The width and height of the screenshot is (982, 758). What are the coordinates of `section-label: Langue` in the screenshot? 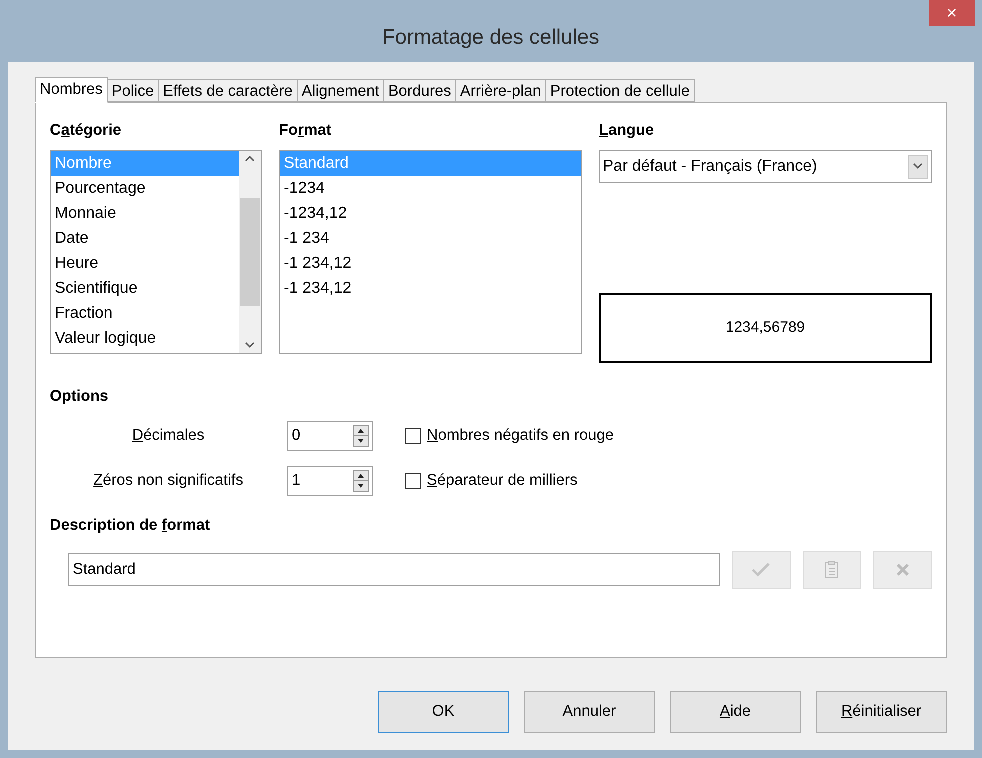 It's located at (627, 131).